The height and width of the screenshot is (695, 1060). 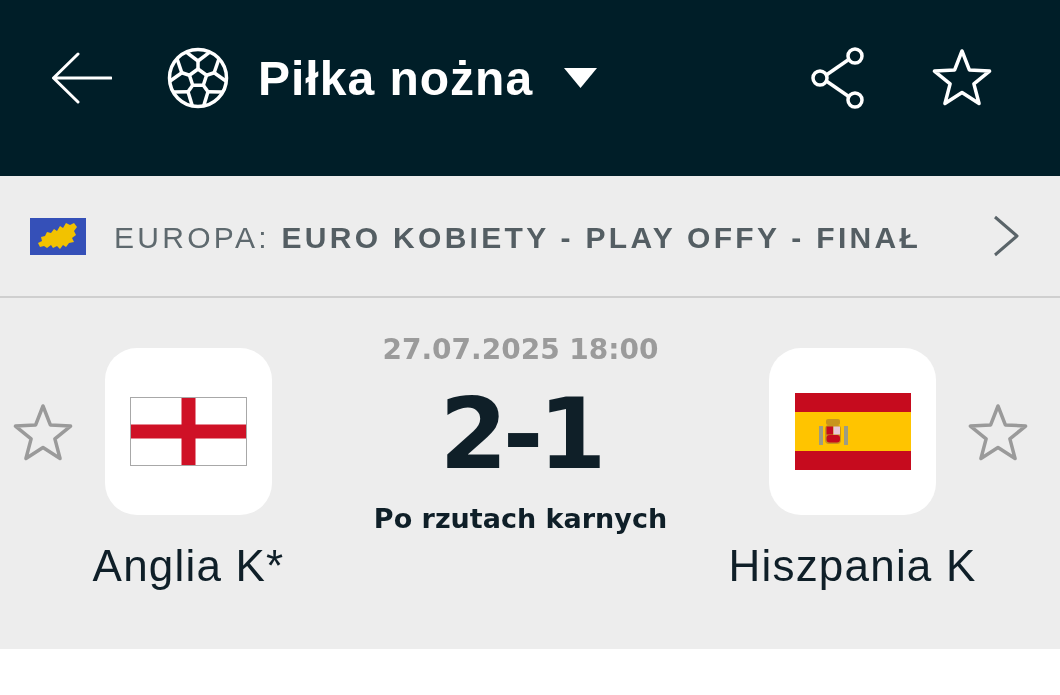 I want to click on chevron-right-icon, so click(x=1006, y=236).